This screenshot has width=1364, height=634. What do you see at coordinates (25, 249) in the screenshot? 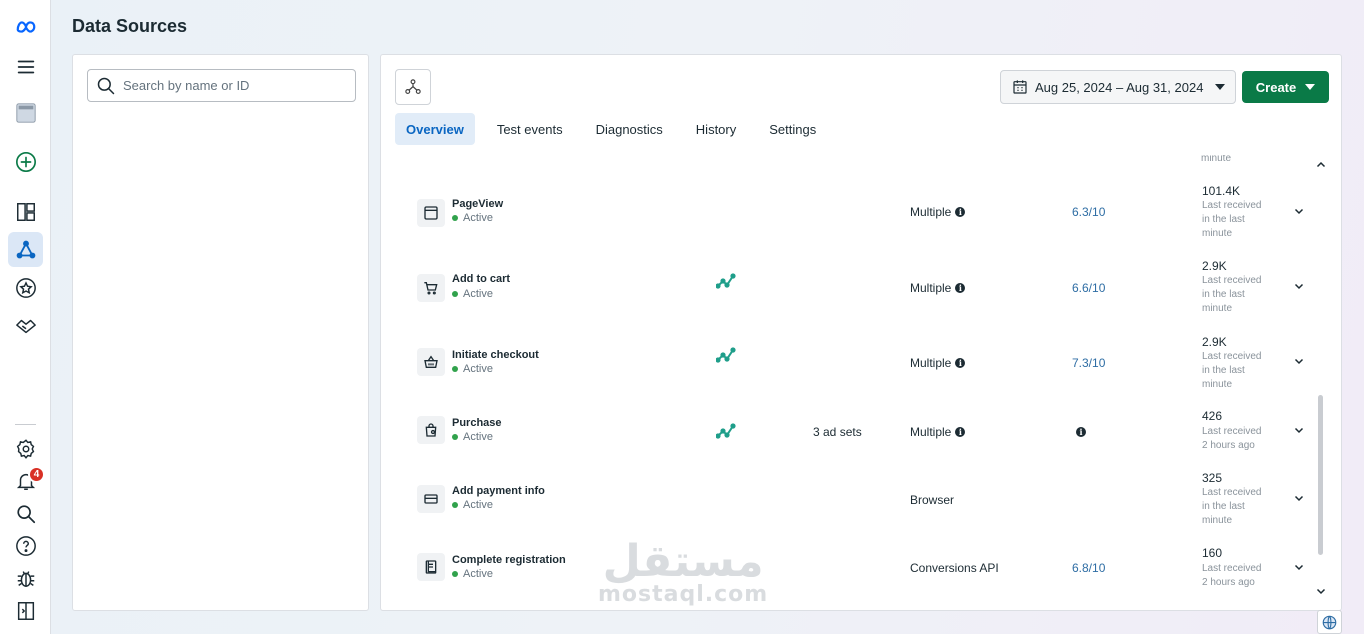
I see `events-manager-icon` at bounding box center [25, 249].